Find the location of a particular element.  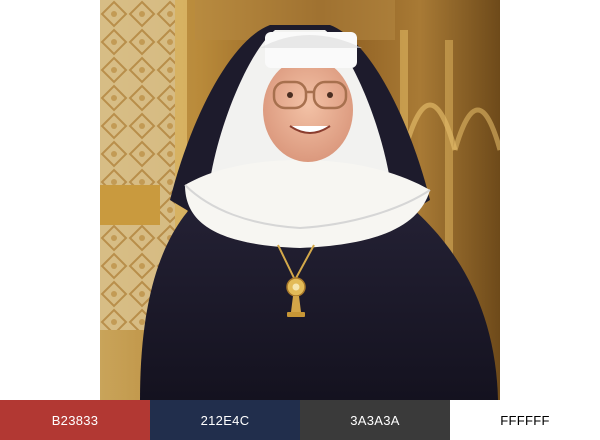

color-swatch-dark-gray: 3A3A3A is located at coordinates (375, 420).